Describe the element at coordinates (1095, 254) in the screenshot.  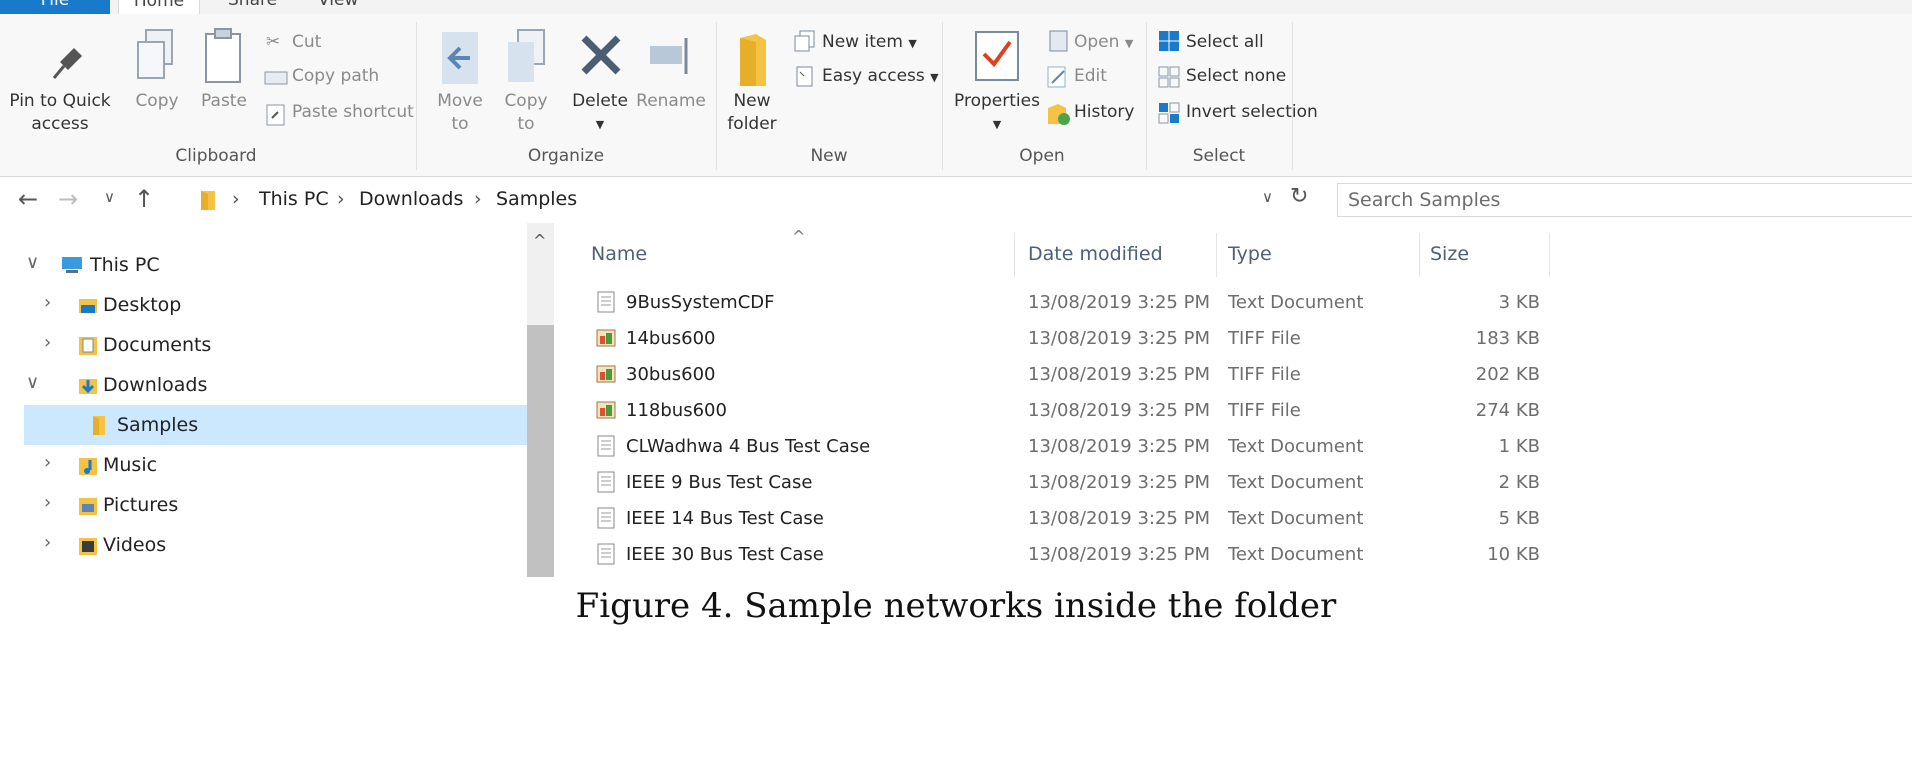
I see `column-header-date-modified: Date modified` at that location.